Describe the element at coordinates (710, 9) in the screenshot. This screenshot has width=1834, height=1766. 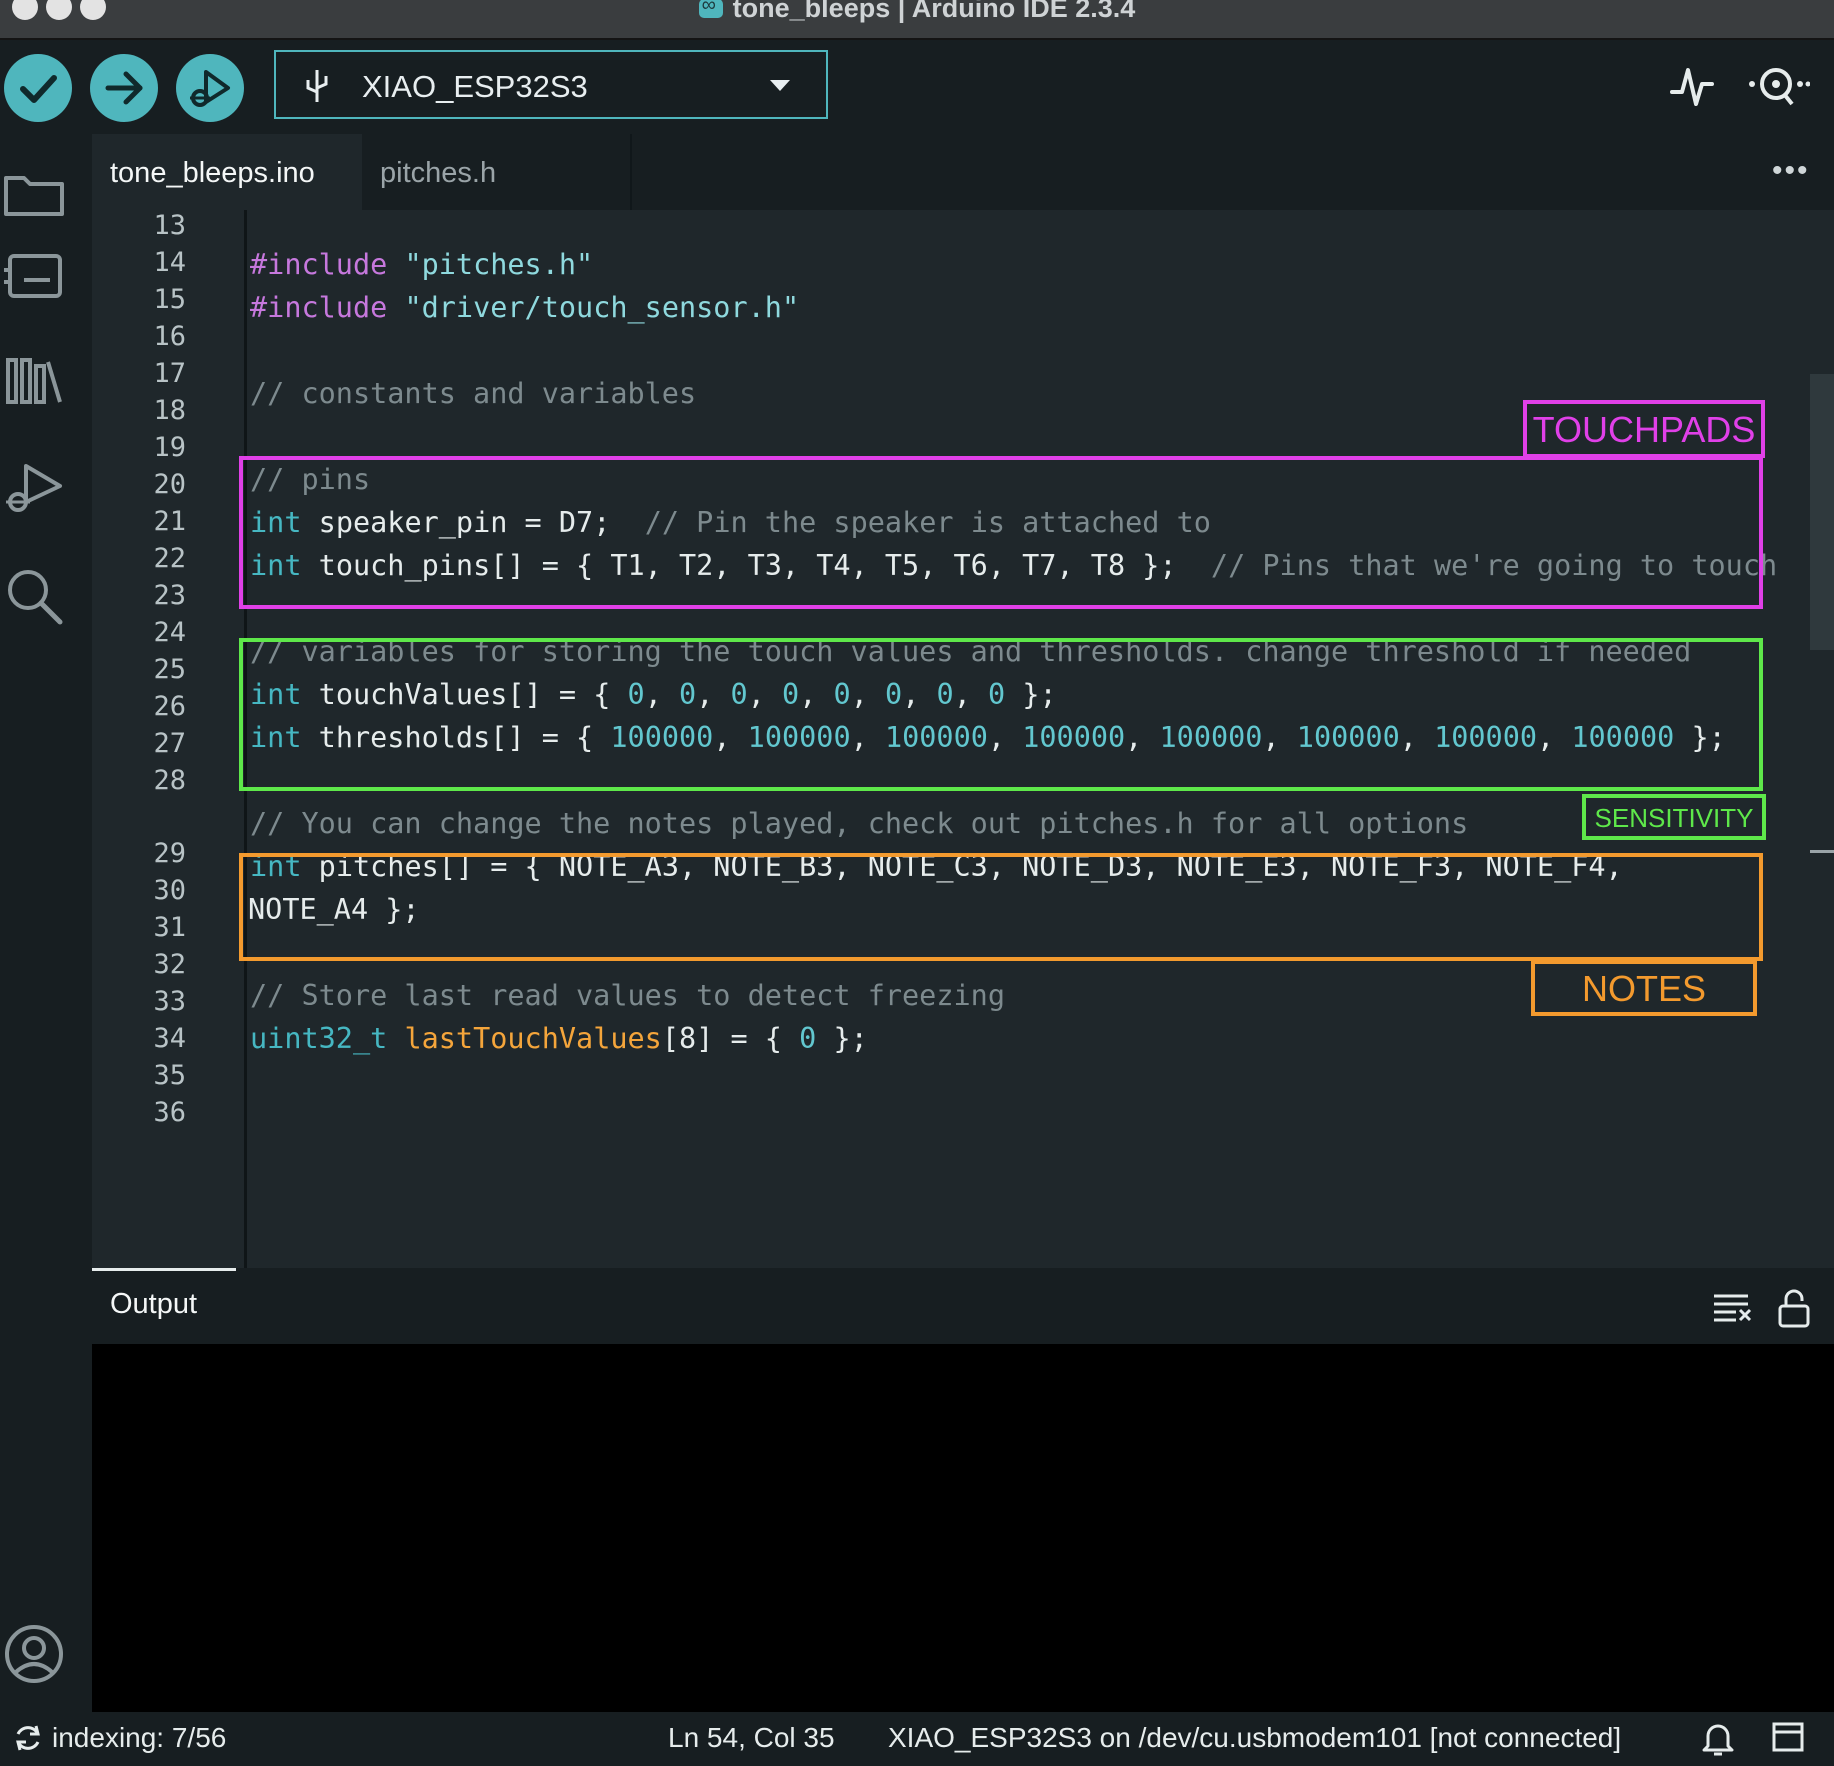
I see `arduino-logo-icon` at that location.